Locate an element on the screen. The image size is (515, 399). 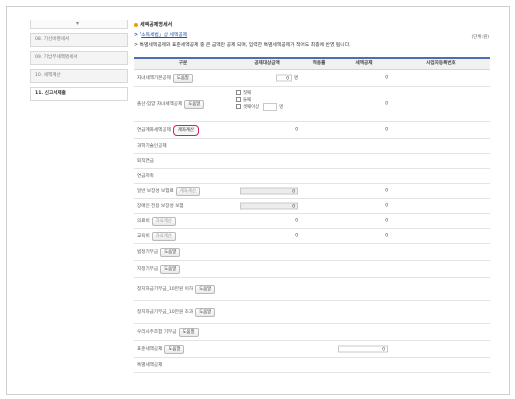
bullet-icon is located at coordinates (136, 24).